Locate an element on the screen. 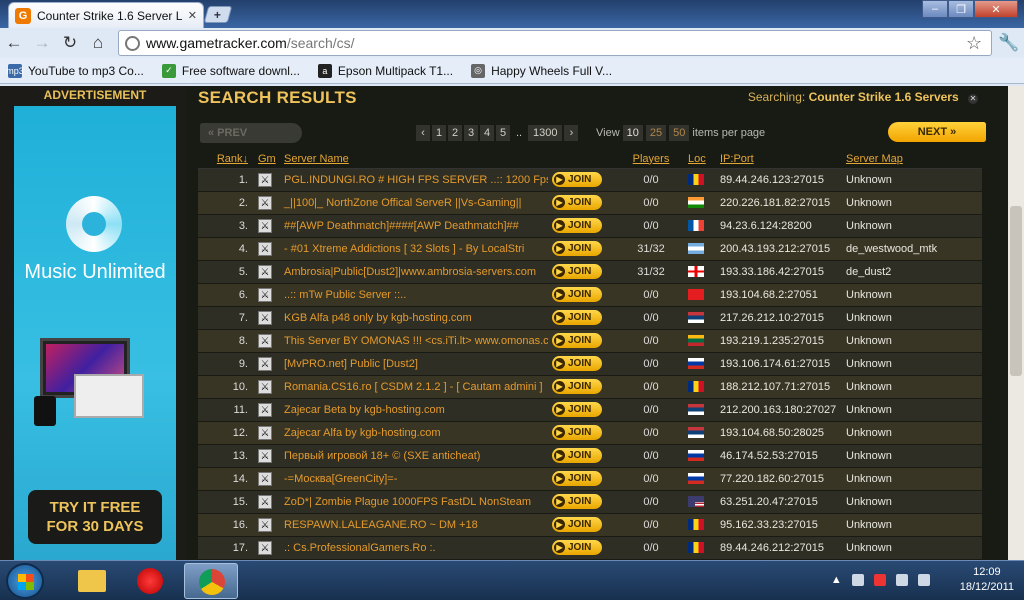 The width and height of the screenshot is (1024, 600). bookmark-star-icon: ☆ is located at coordinates (974, 43).